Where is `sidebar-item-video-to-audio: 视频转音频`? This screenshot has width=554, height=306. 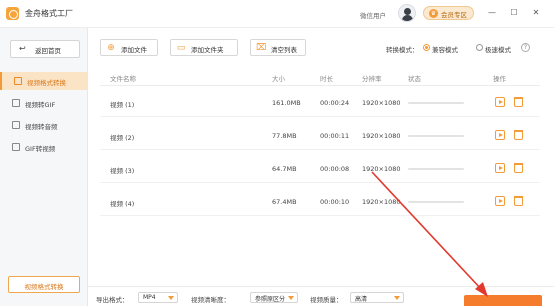 sidebar-item-video-to-audio: 视频转音频 is located at coordinates (44, 125).